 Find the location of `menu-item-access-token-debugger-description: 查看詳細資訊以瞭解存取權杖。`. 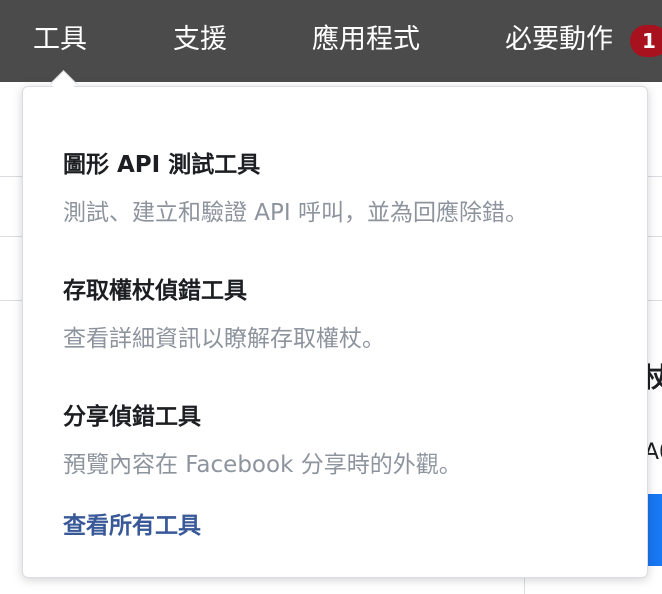

menu-item-access-token-debugger-description: 查看詳細資訊以瞭解存取權杖。 is located at coordinates (224, 339).